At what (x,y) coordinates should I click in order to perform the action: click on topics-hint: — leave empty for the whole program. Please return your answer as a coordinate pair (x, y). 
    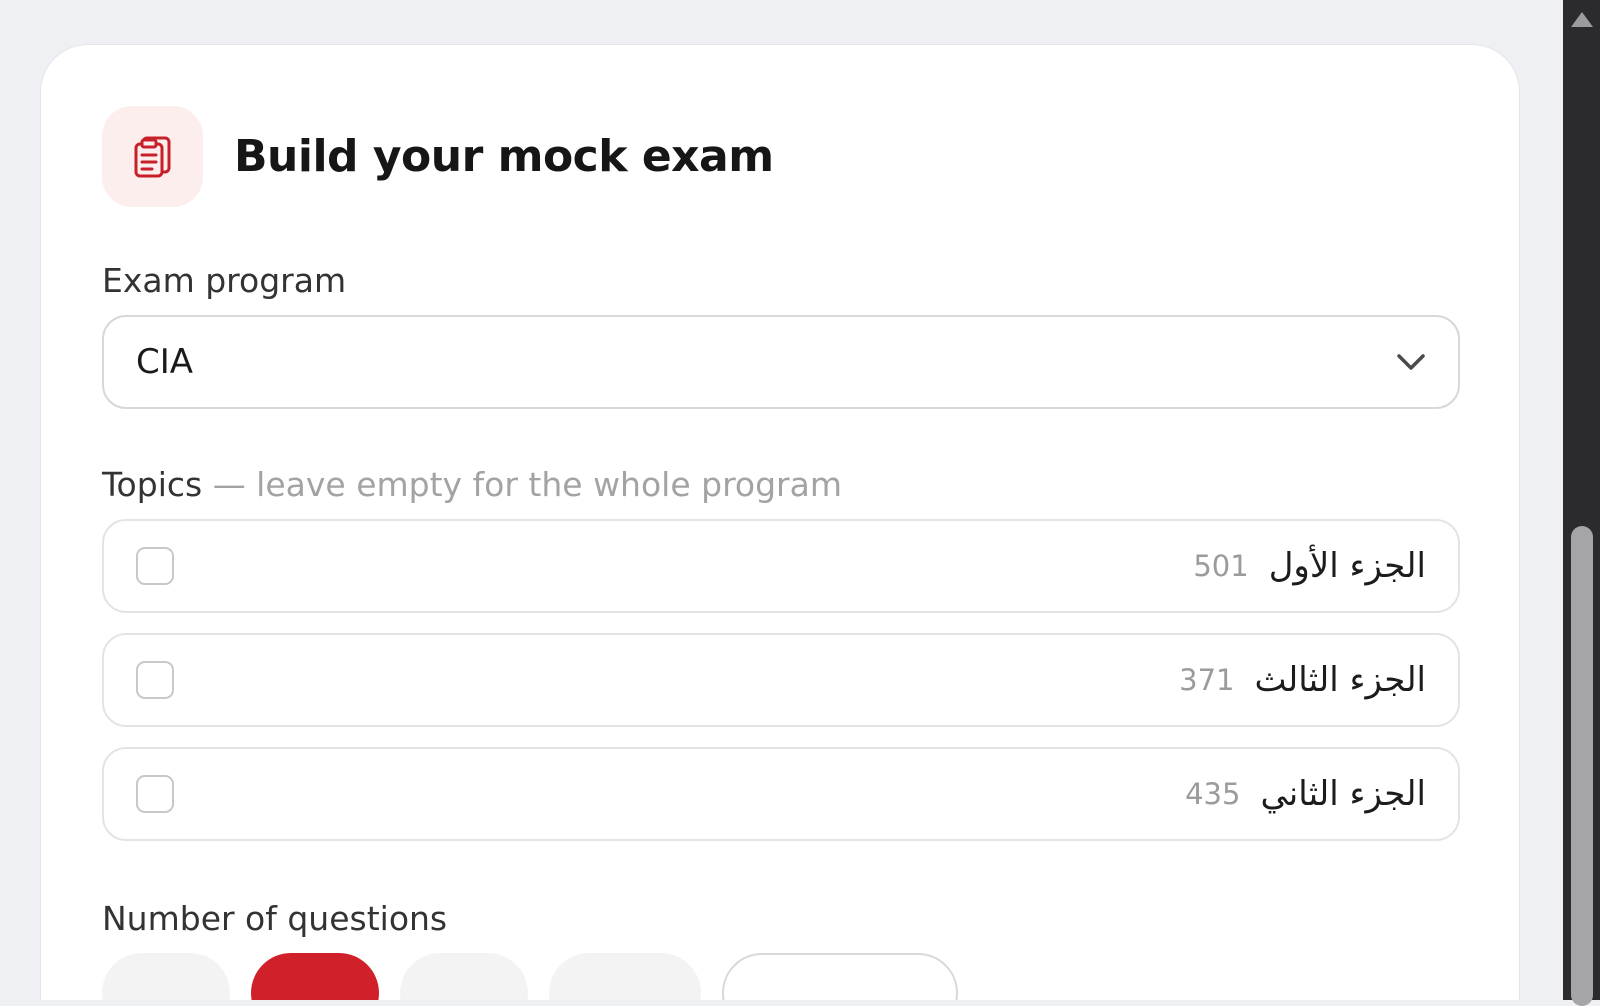
    Looking at the image, I should click on (522, 484).